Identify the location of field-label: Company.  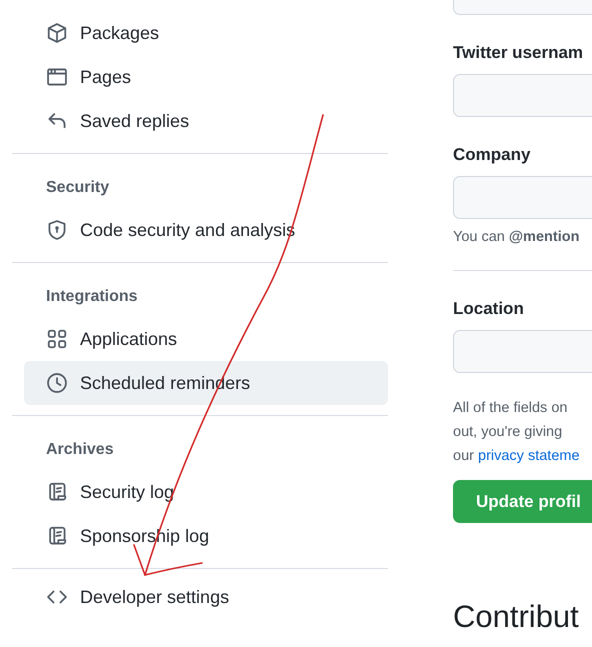
(492, 155).